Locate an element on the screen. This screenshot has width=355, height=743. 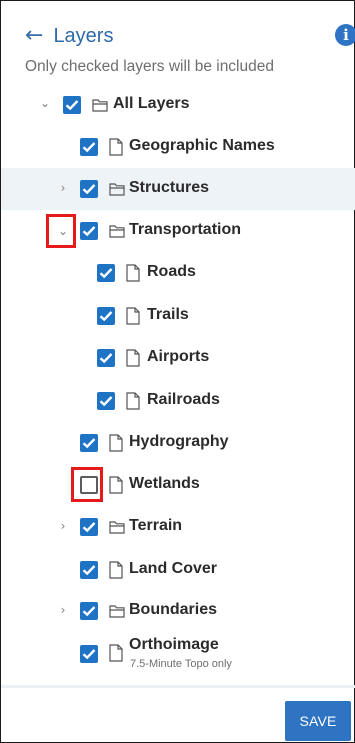
tree-row-terrain: › Terrain is located at coordinates (178, 526).